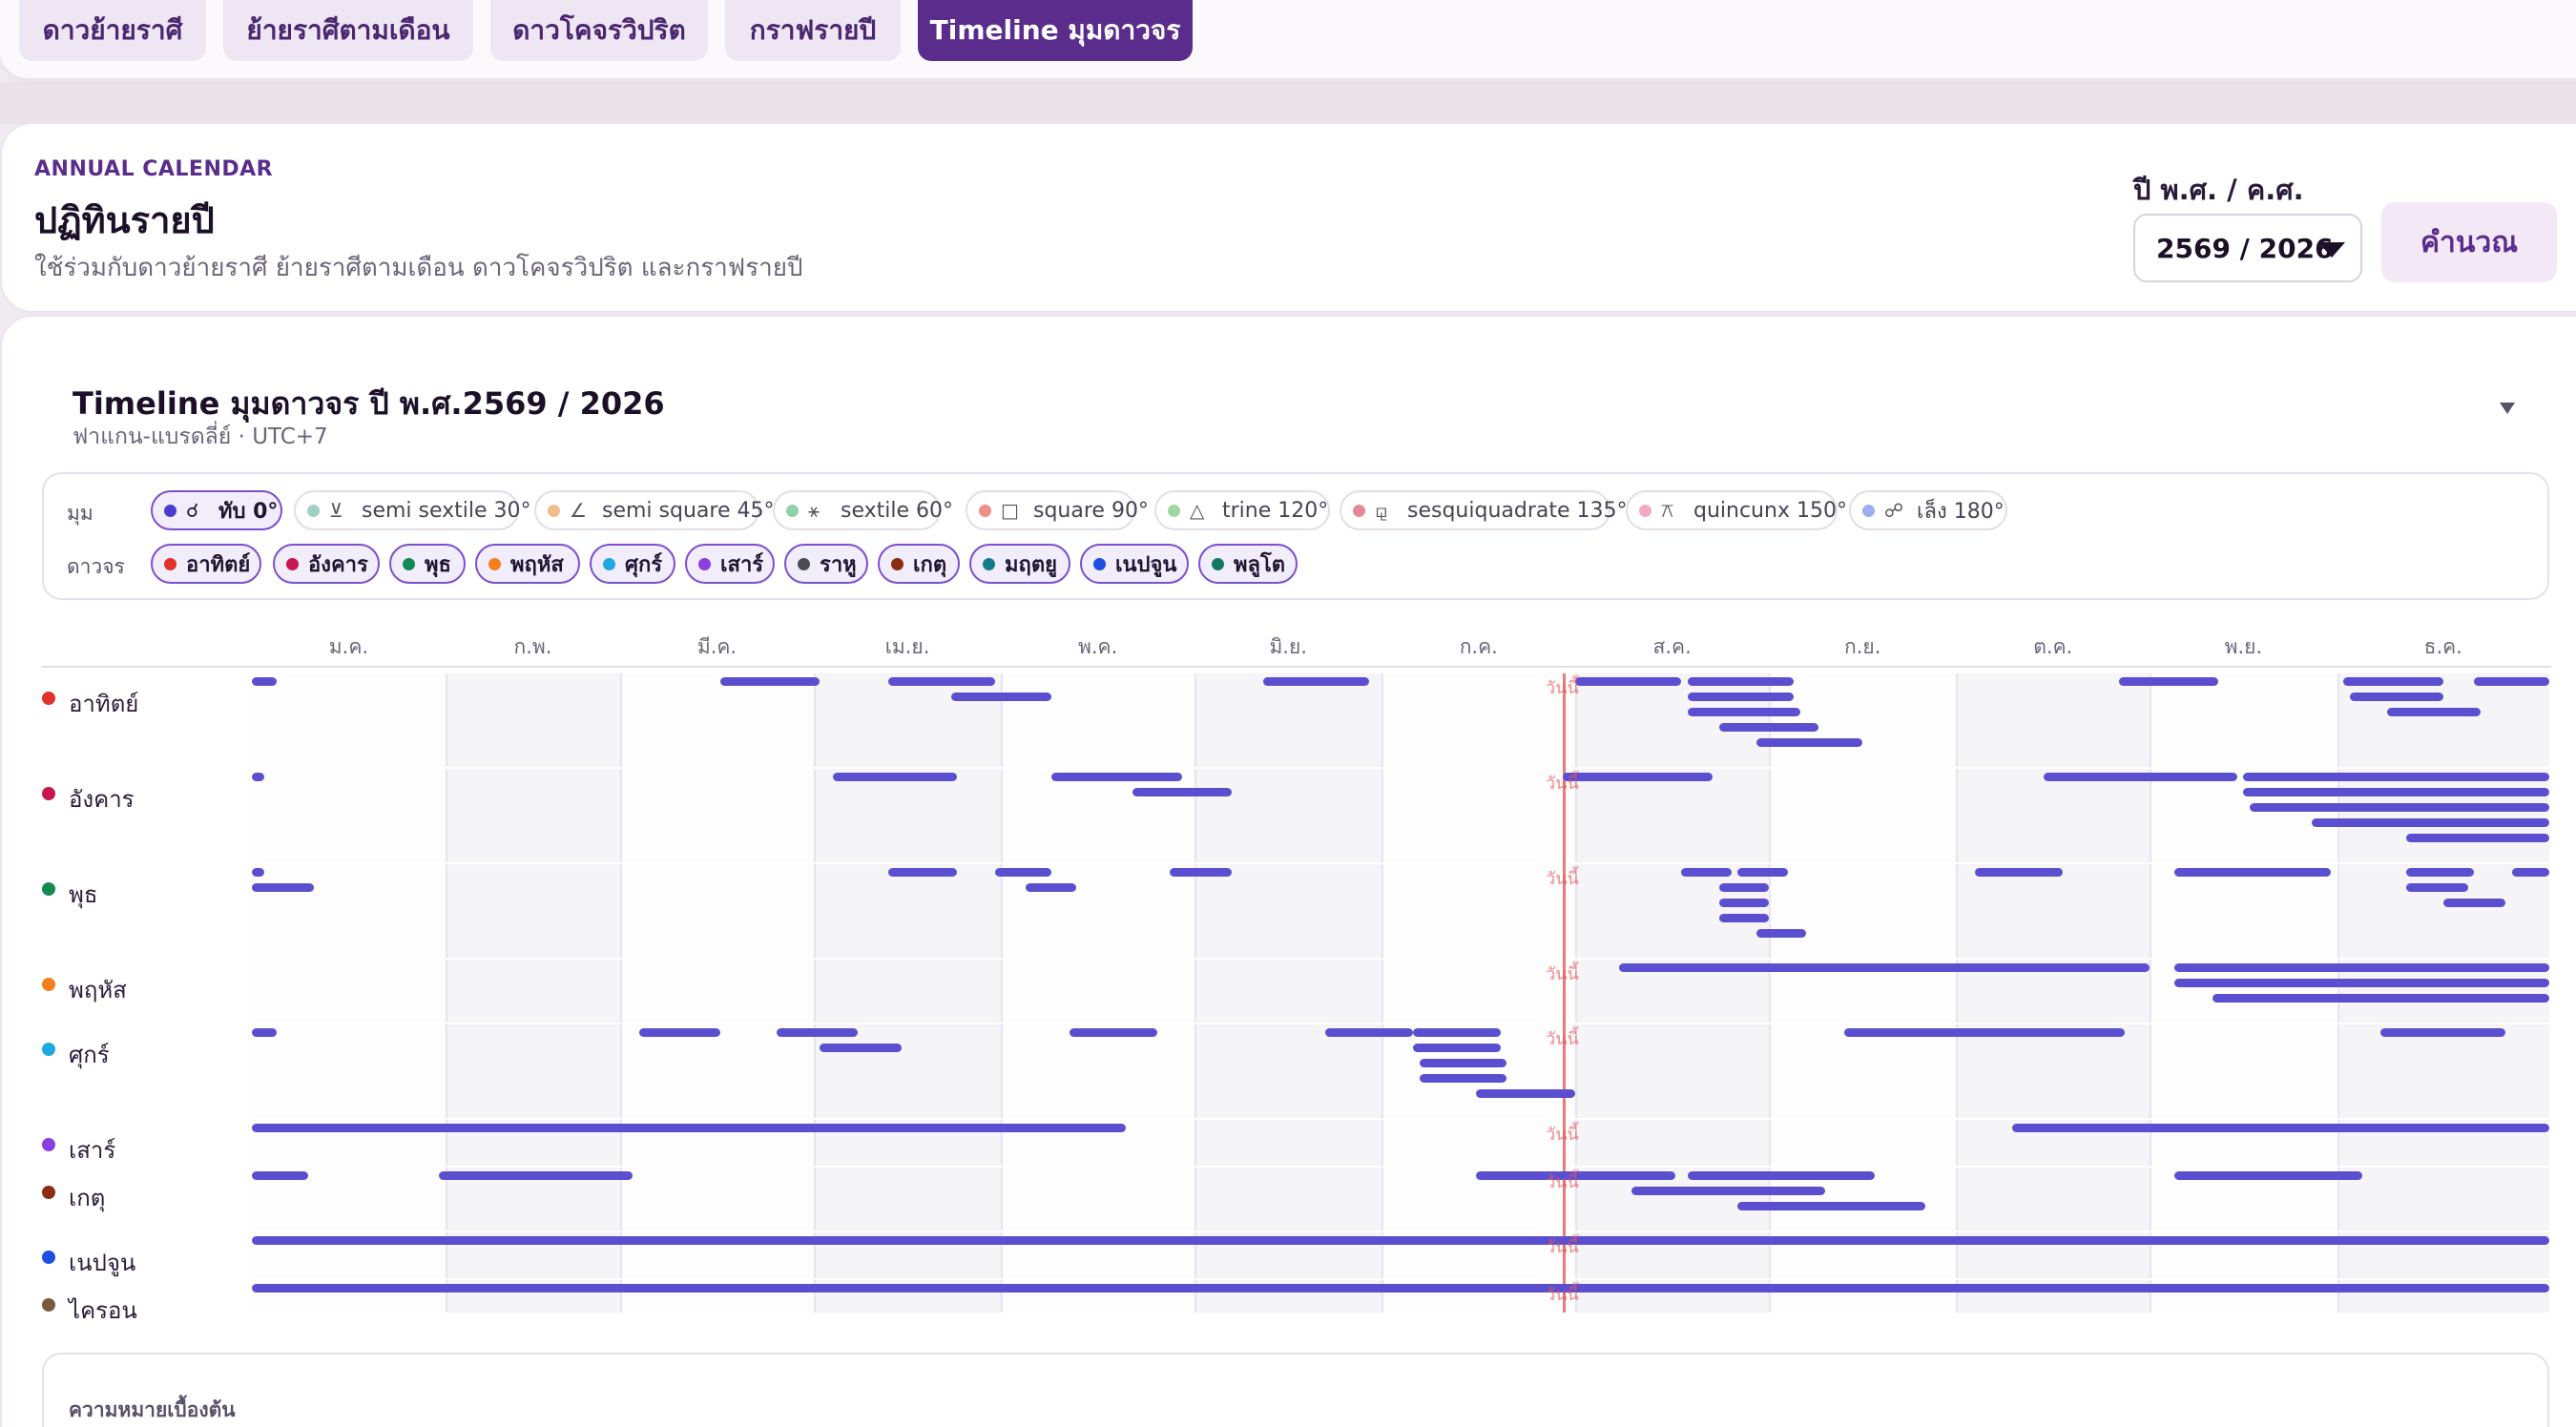  What do you see at coordinates (919, 564) in the screenshot?
I see `planet-chip: เกตุ` at bounding box center [919, 564].